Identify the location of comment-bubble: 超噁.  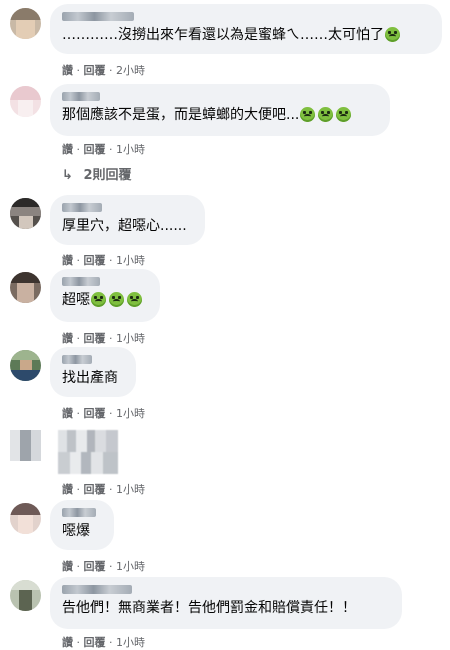
(105, 295).